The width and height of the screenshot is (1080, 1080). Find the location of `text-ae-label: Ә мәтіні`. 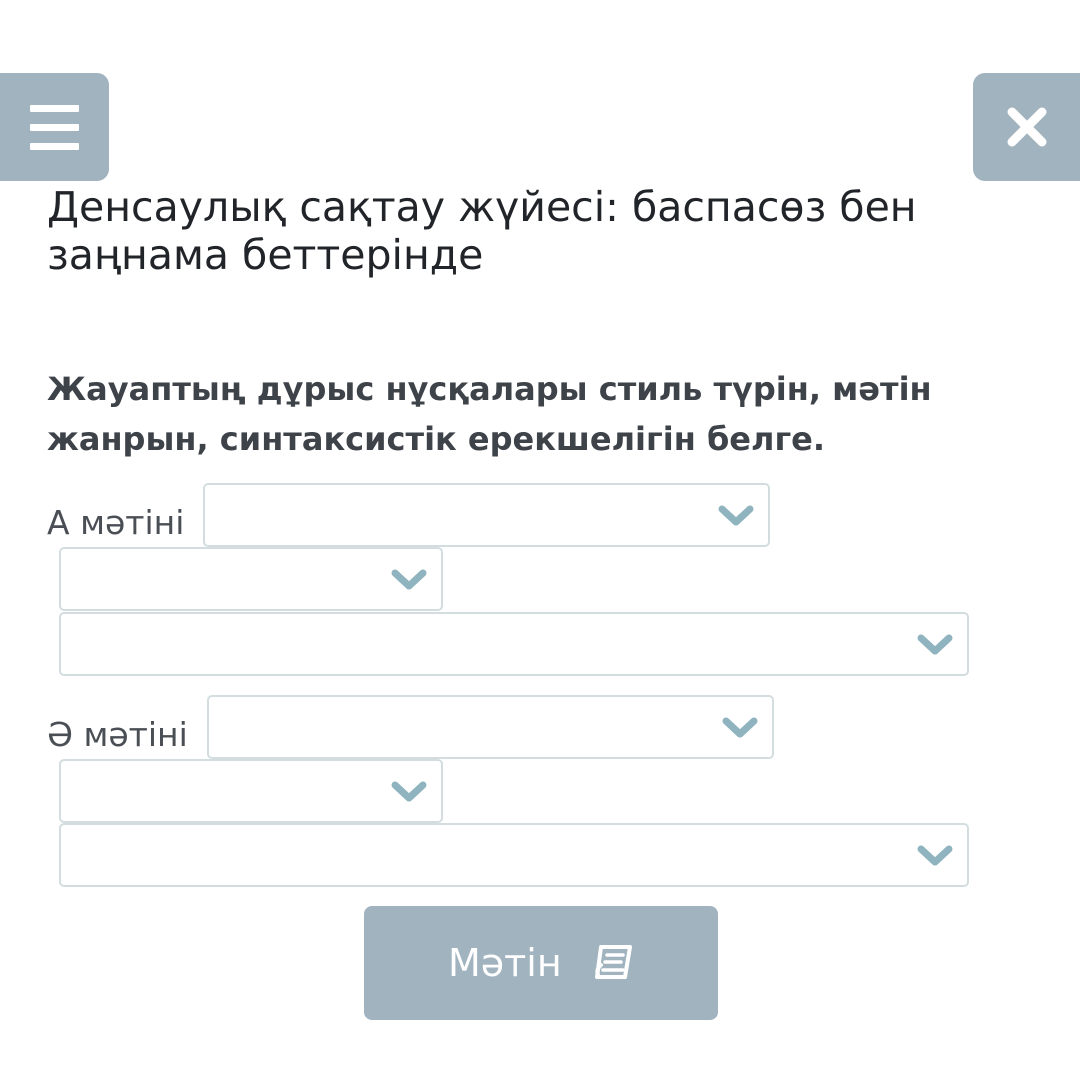

text-ae-label: Ә мәтіні is located at coordinates (117, 734).